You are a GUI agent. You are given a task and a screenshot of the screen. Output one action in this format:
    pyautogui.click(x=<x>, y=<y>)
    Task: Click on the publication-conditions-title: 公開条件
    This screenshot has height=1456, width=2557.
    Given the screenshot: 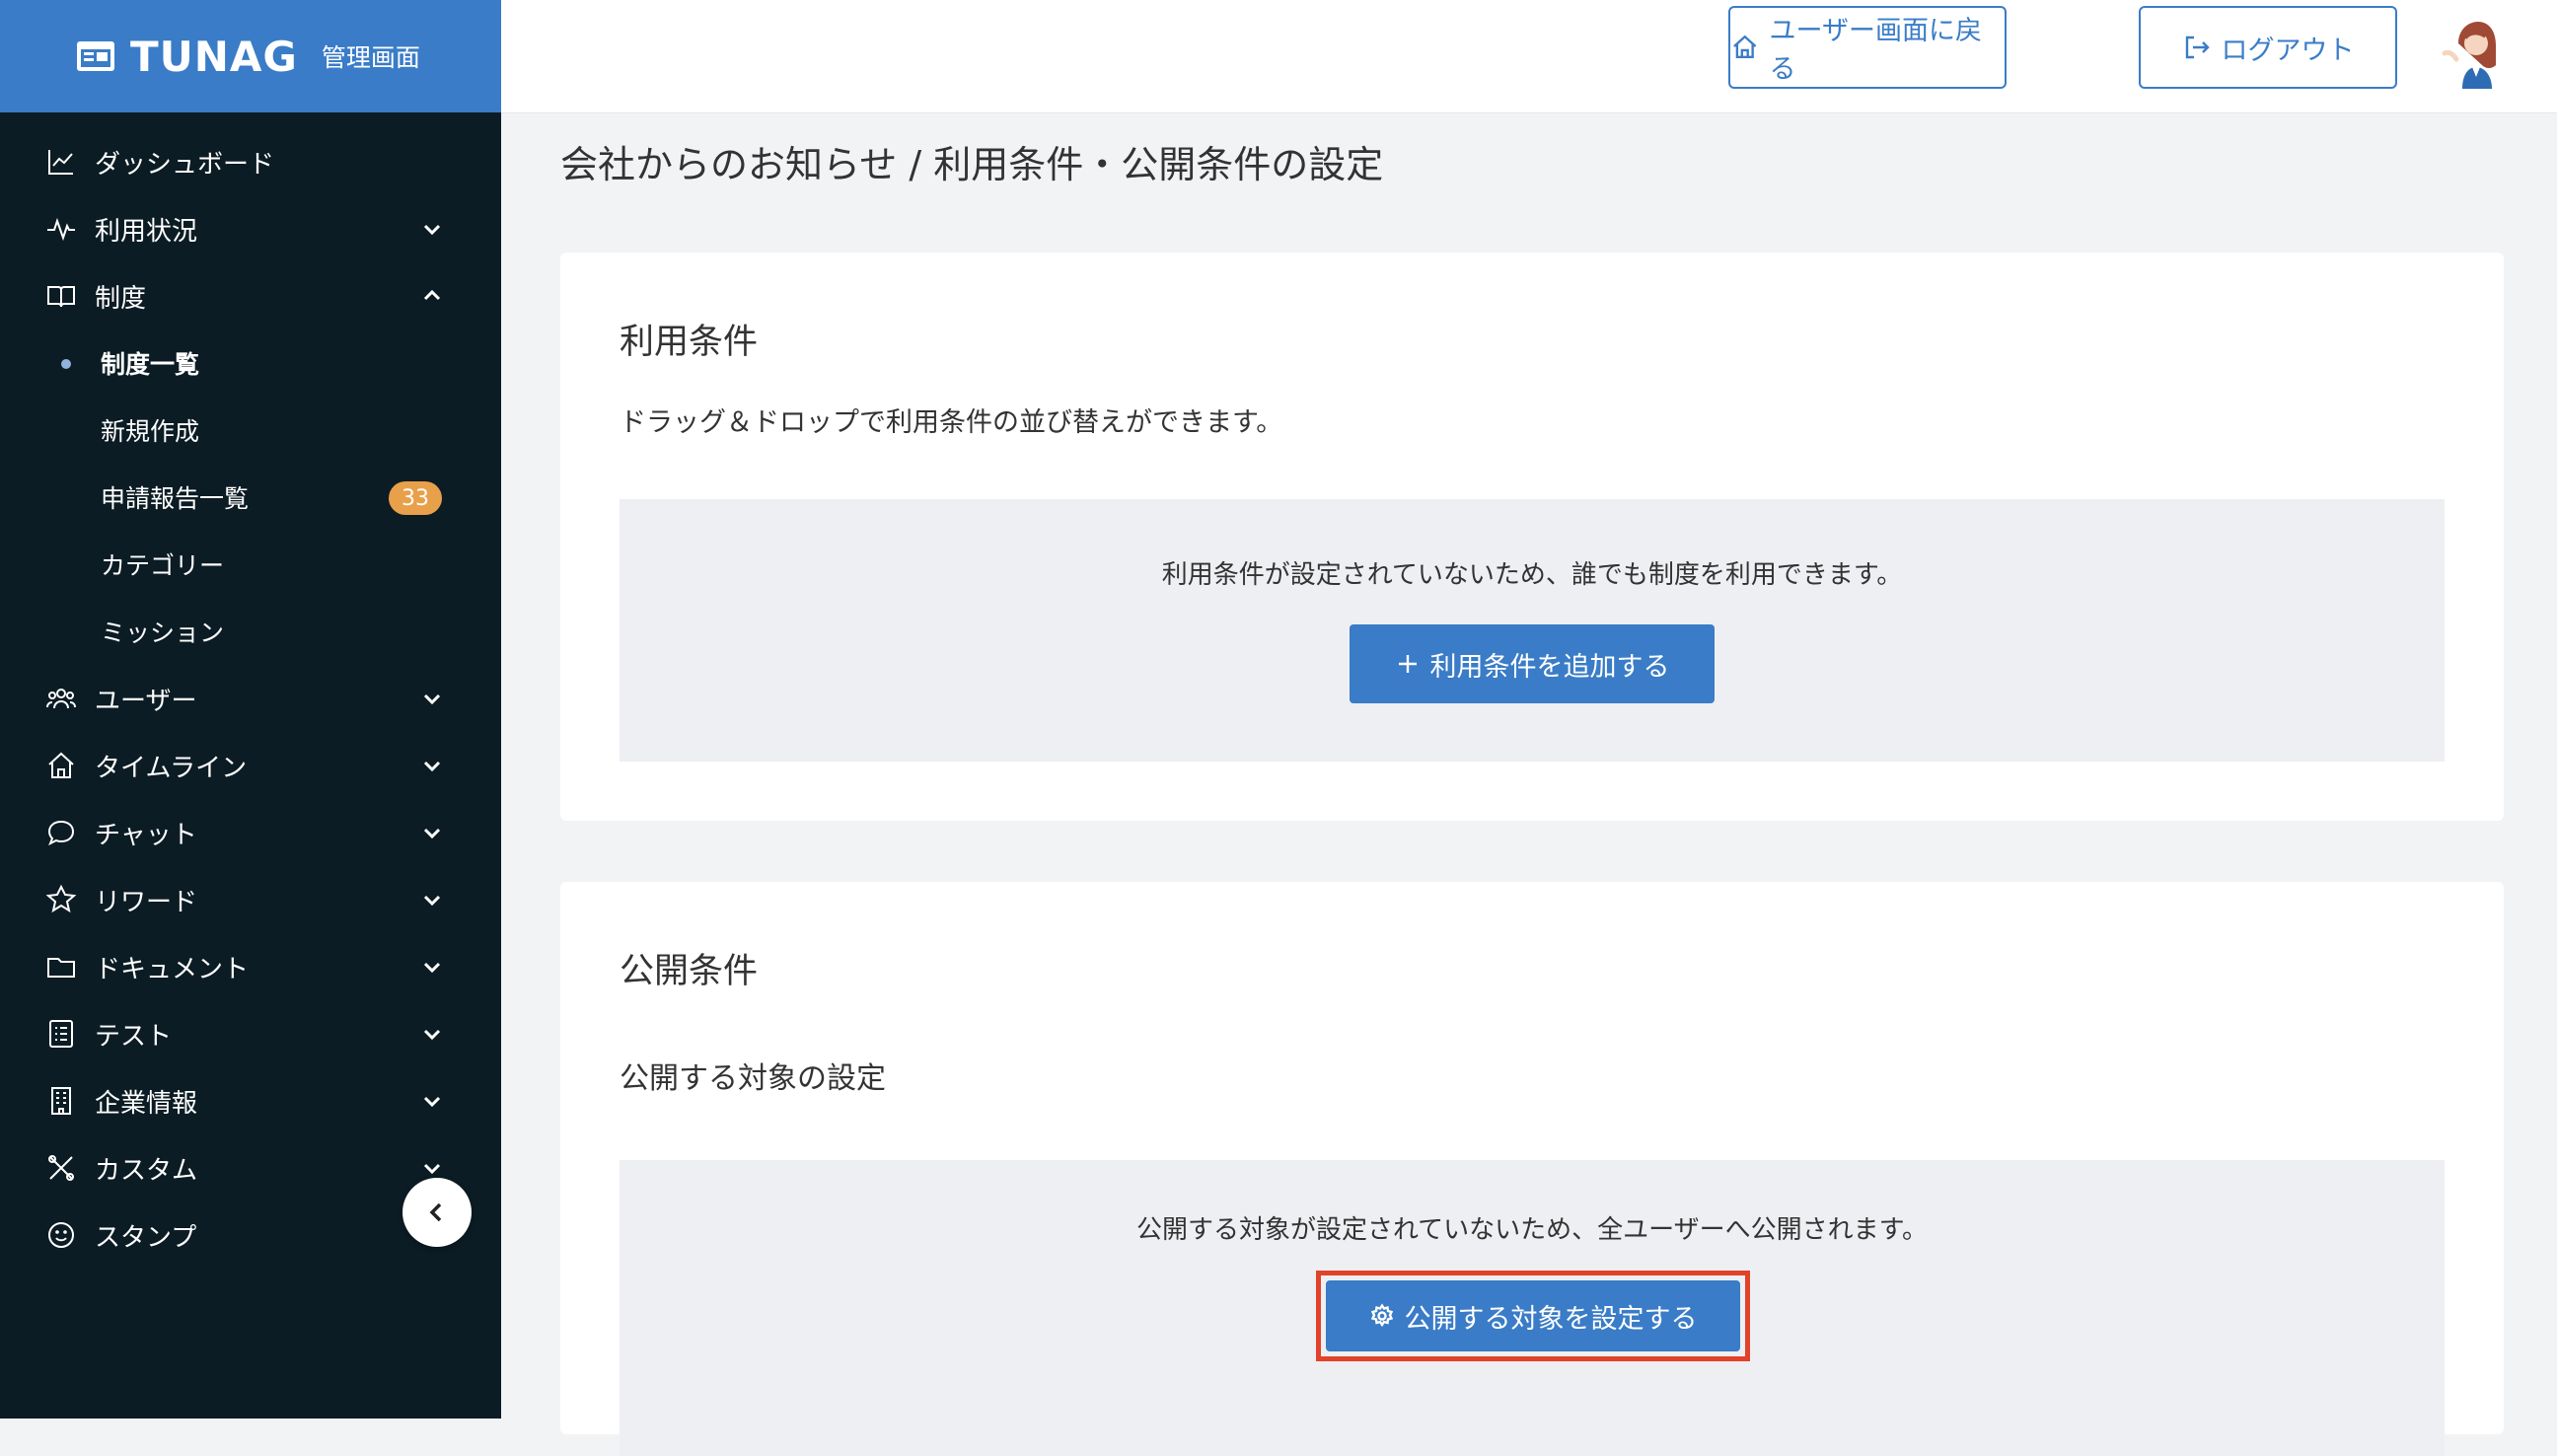 What is the action you would take?
    pyautogui.click(x=689, y=971)
    